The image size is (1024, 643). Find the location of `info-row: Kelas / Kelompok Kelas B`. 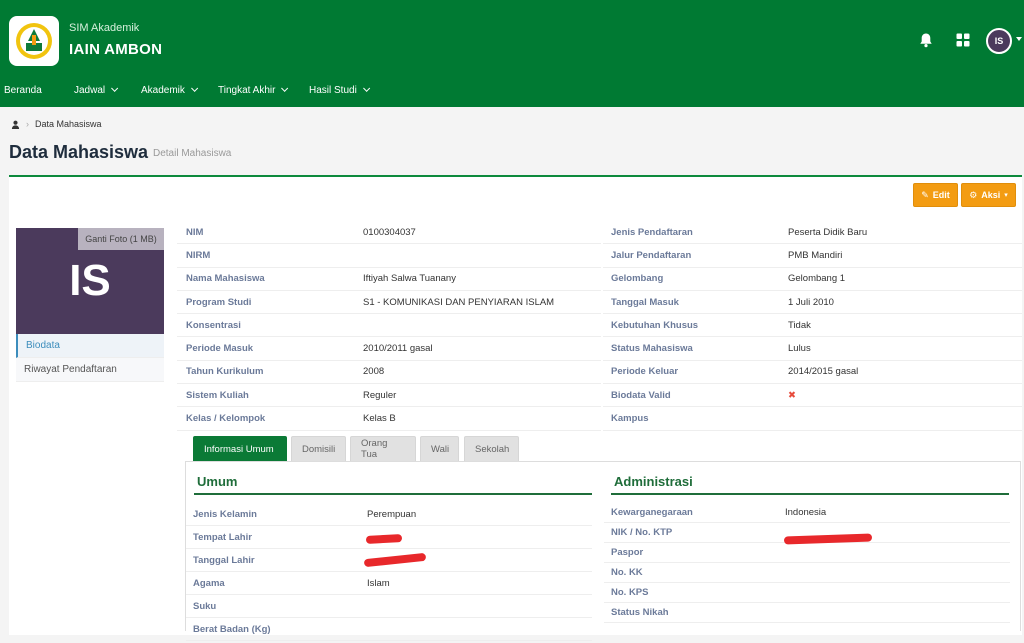

info-row: Kelas / Kelompok Kelas B is located at coordinates (389, 419).